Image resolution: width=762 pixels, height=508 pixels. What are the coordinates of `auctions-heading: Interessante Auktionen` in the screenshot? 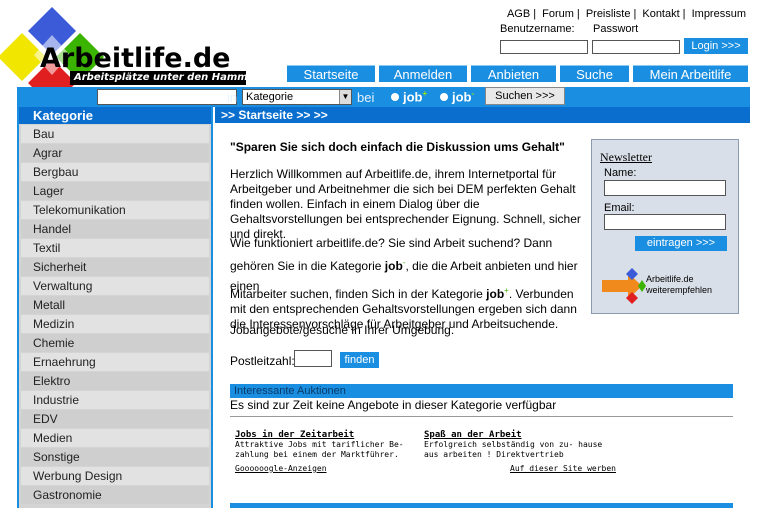 It's located at (481, 391).